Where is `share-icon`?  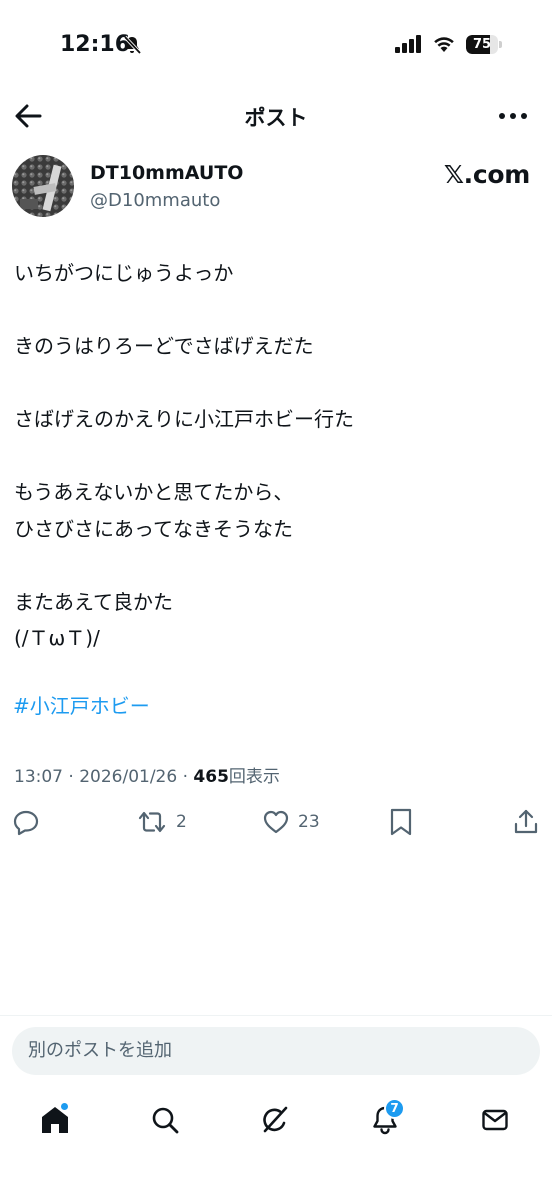 share-icon is located at coordinates (526, 821).